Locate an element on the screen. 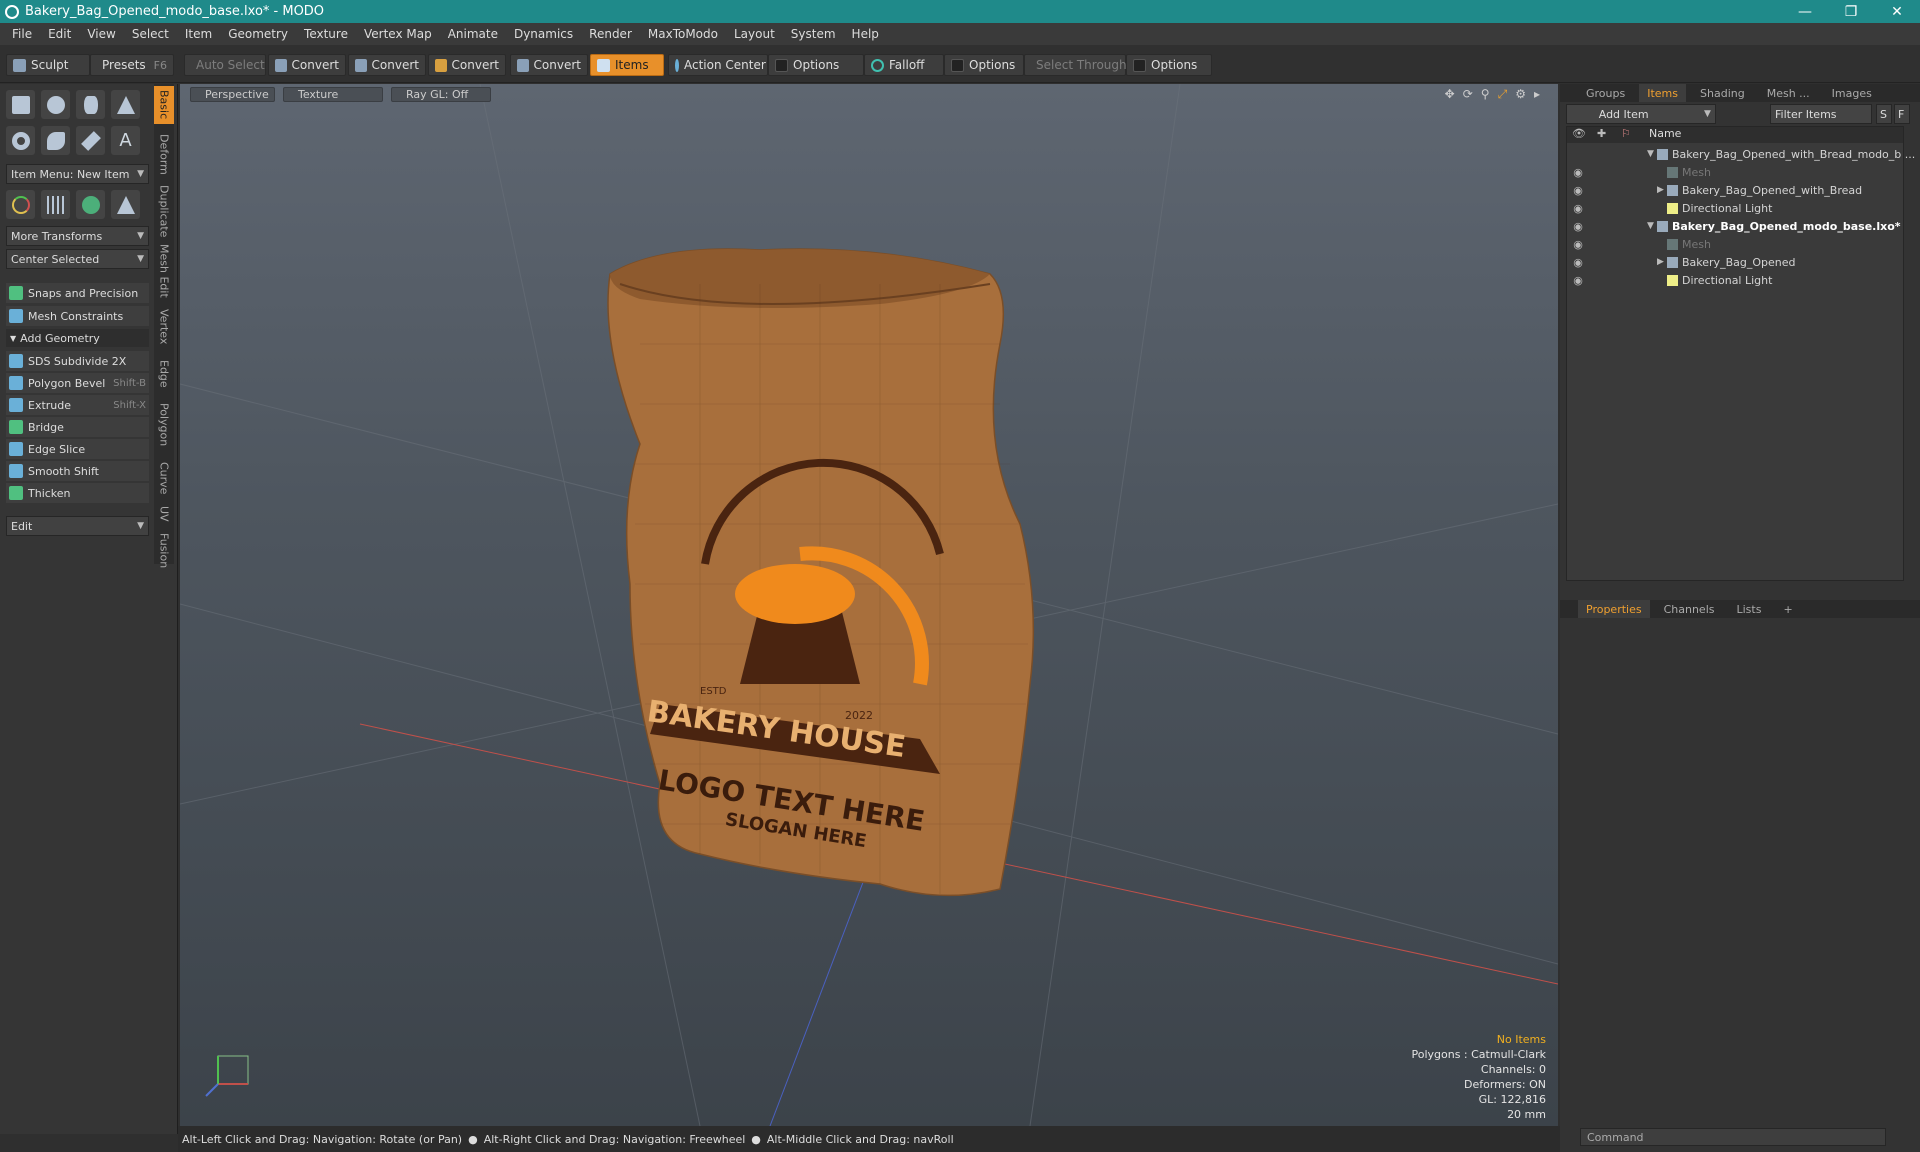 The height and width of the screenshot is (1152, 1920). more-transforms-dropdown: More Transforms ▼ is located at coordinates (77, 236).